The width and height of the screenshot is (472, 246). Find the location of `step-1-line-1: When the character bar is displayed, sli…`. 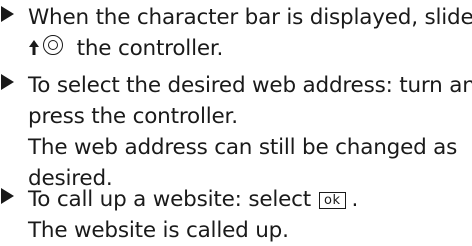

step-1-line-1: When the character bar is displayed, sli… is located at coordinates (250, 17).